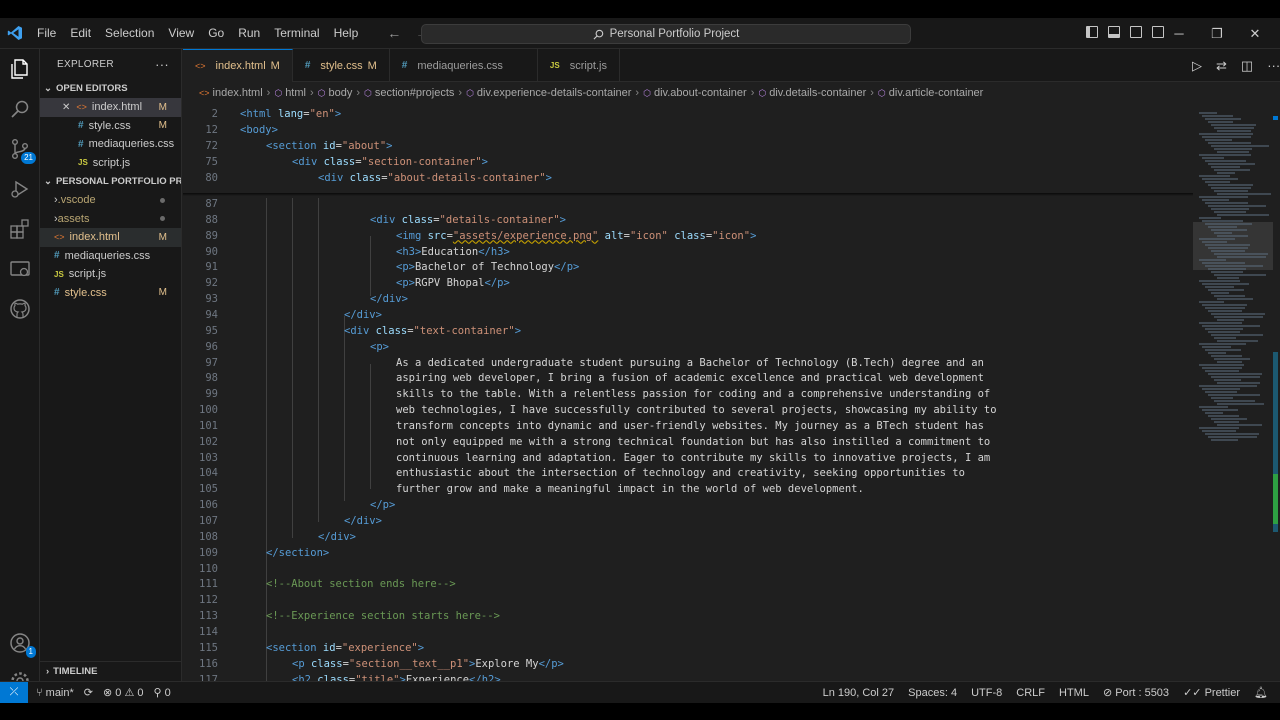  I want to click on sticky-scroll-line: 2 <html lang="en">, so click(688, 114).